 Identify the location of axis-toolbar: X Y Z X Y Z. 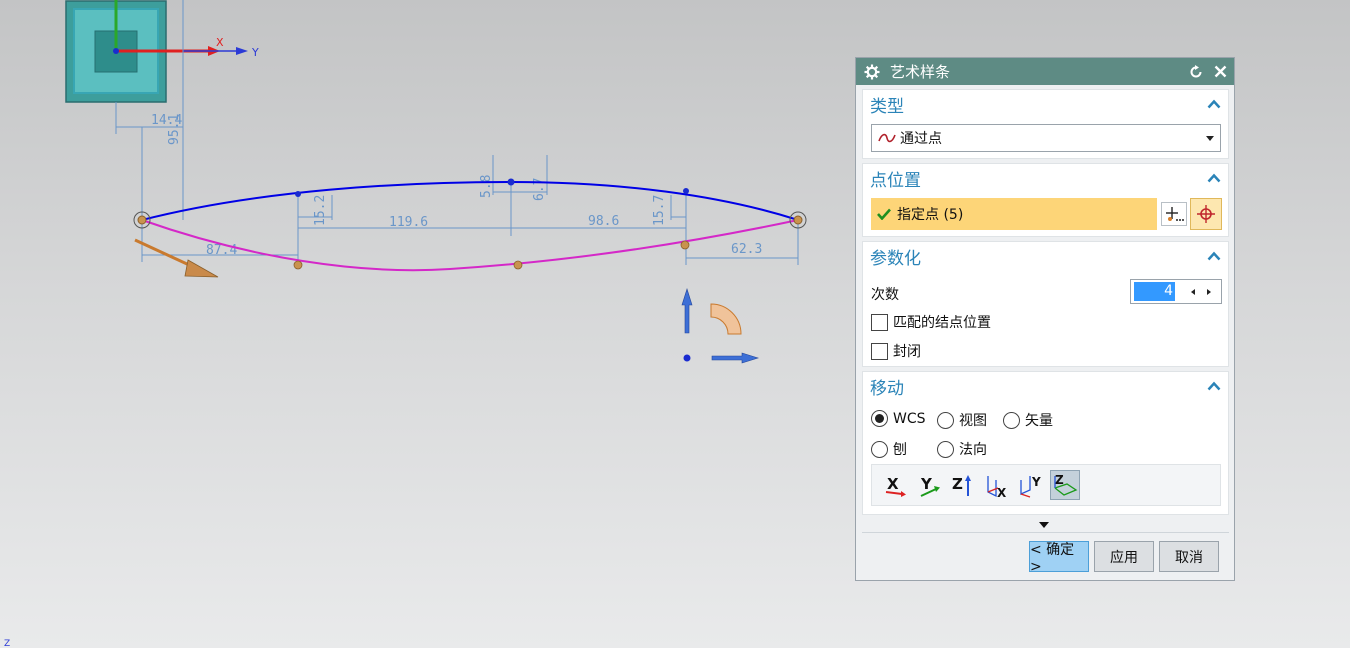
(1046, 485).